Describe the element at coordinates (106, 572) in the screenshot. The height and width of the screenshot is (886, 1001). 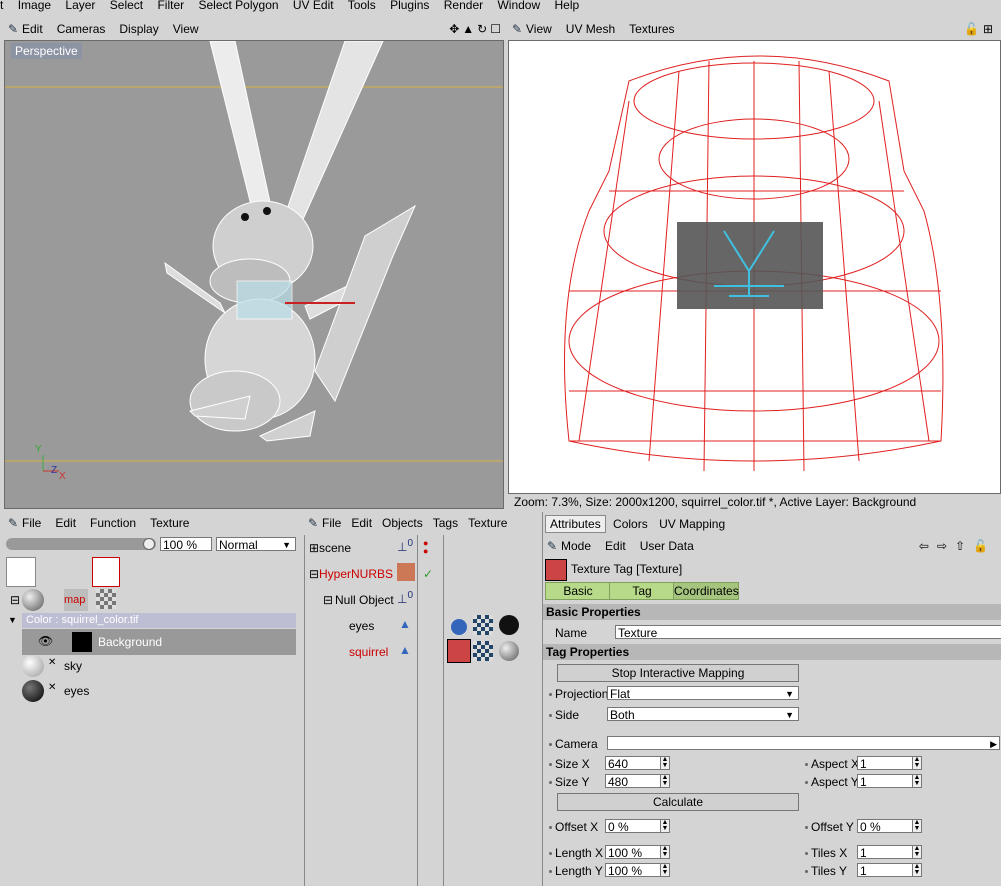
I see `layer-color-icon` at that location.